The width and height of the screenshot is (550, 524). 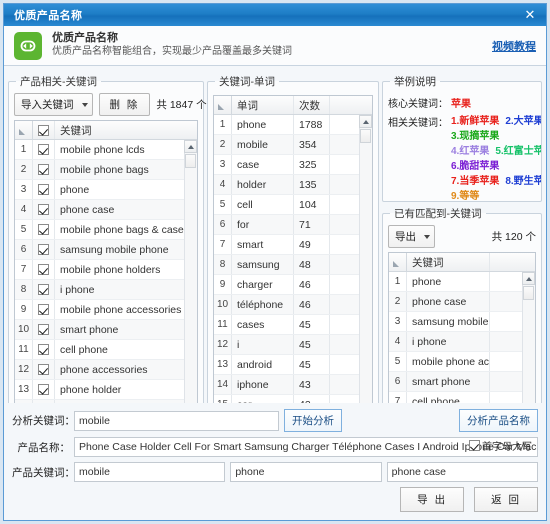 I want to click on import-keywords-button: 导入关键词, so click(x=53, y=104).